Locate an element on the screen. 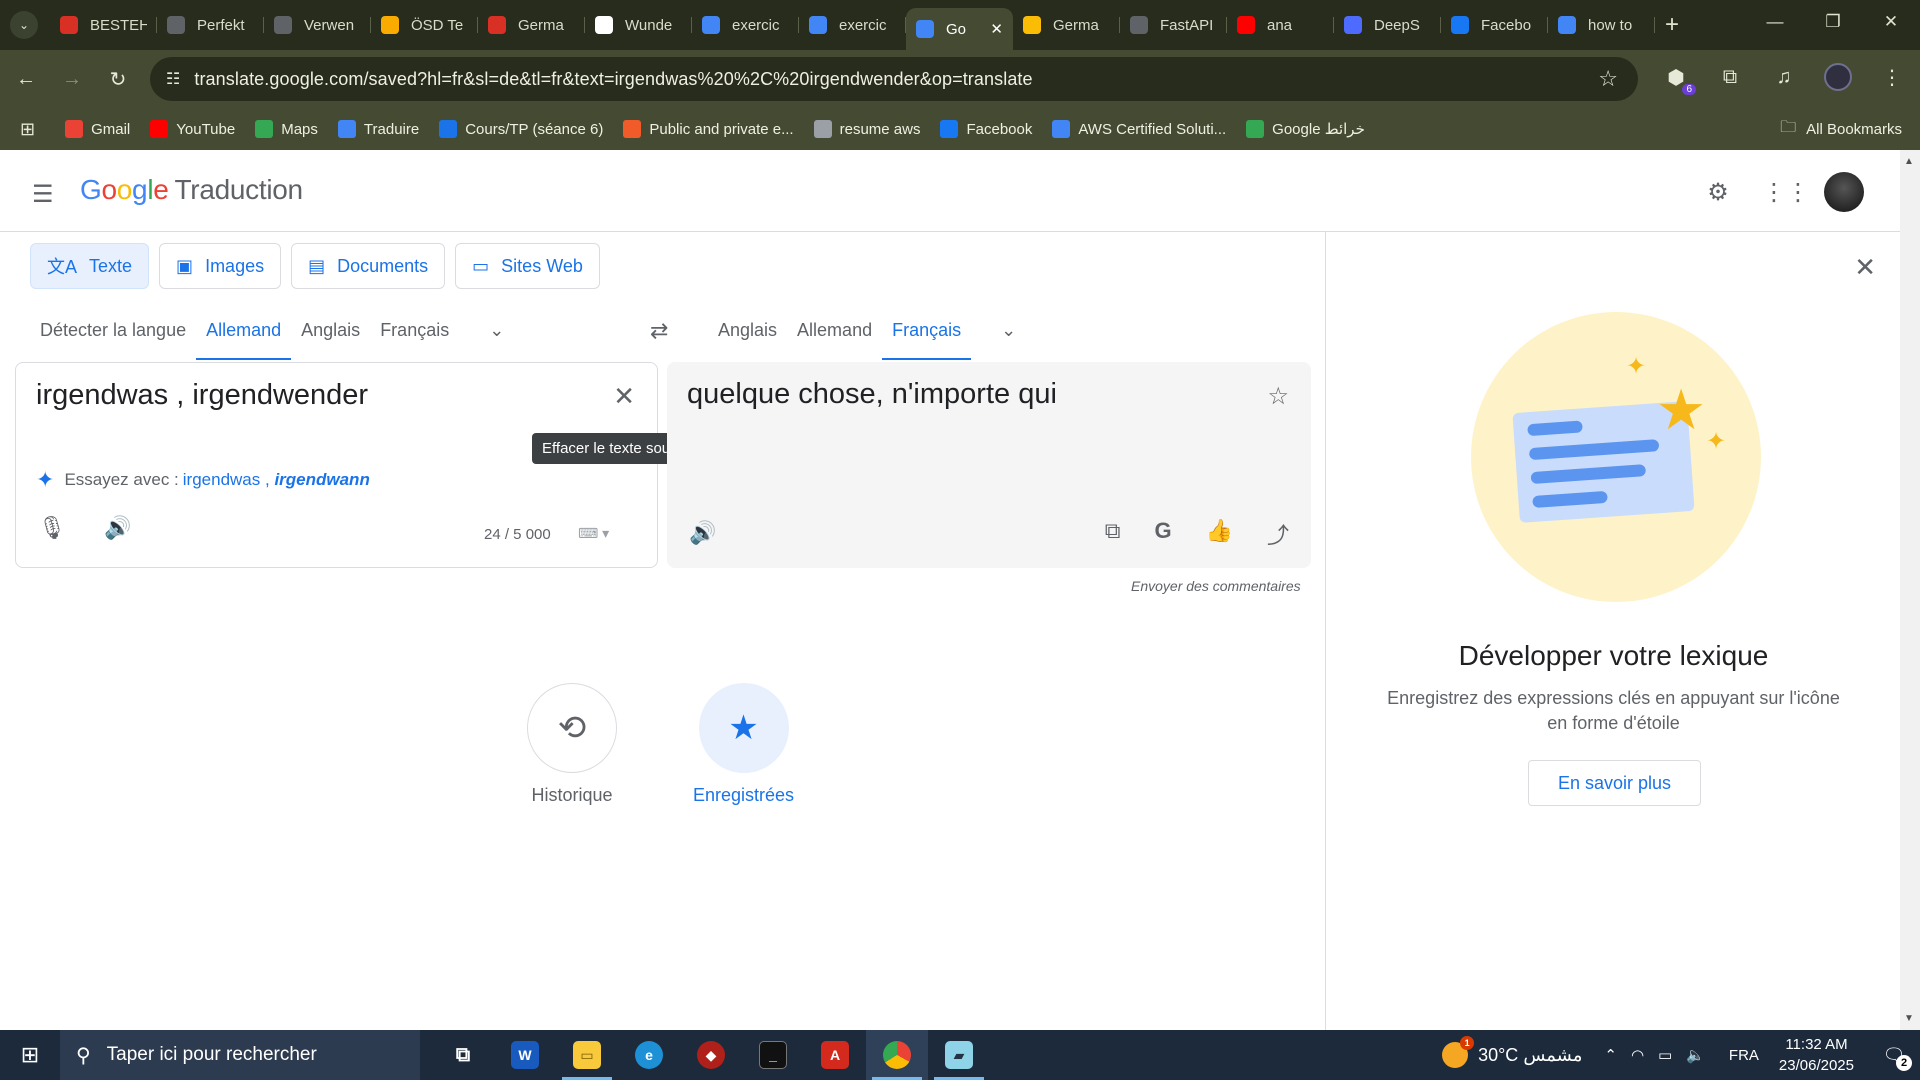 This screenshot has height=1080, width=1920. all-bookmarks-button: 🗀 All Bookmarks is located at coordinates (1841, 129).